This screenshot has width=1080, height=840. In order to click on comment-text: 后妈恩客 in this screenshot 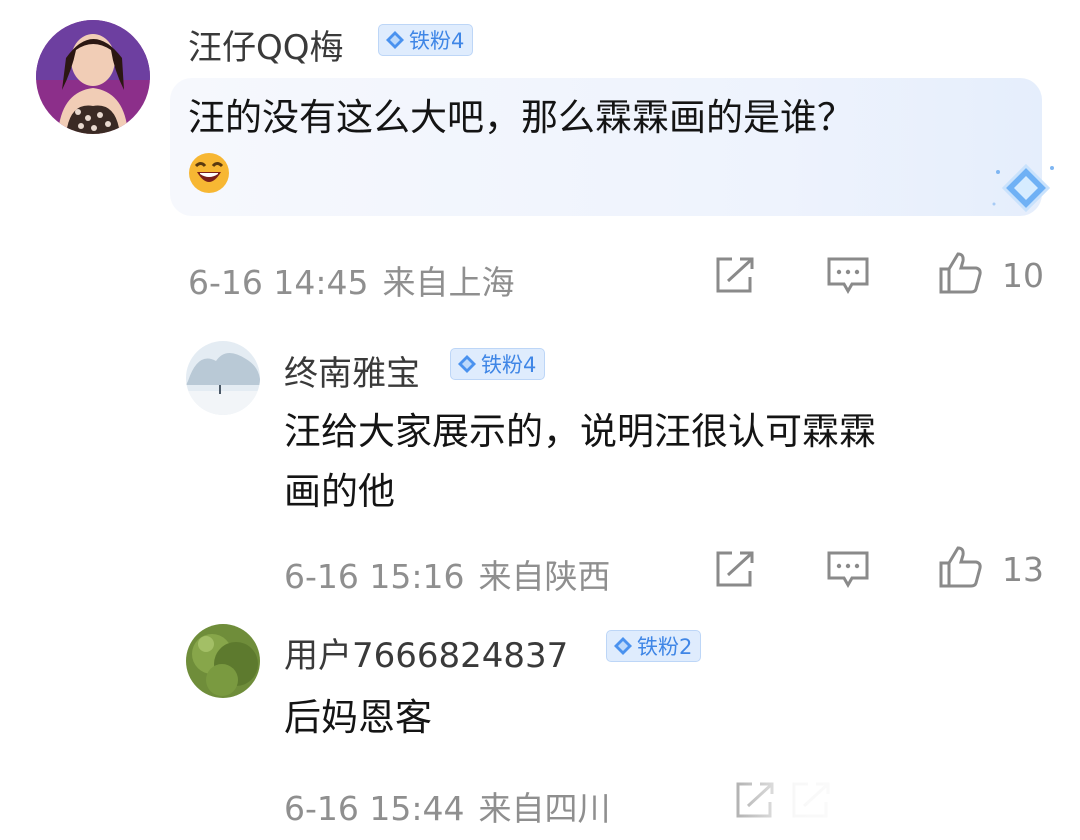, I will do `click(358, 717)`.